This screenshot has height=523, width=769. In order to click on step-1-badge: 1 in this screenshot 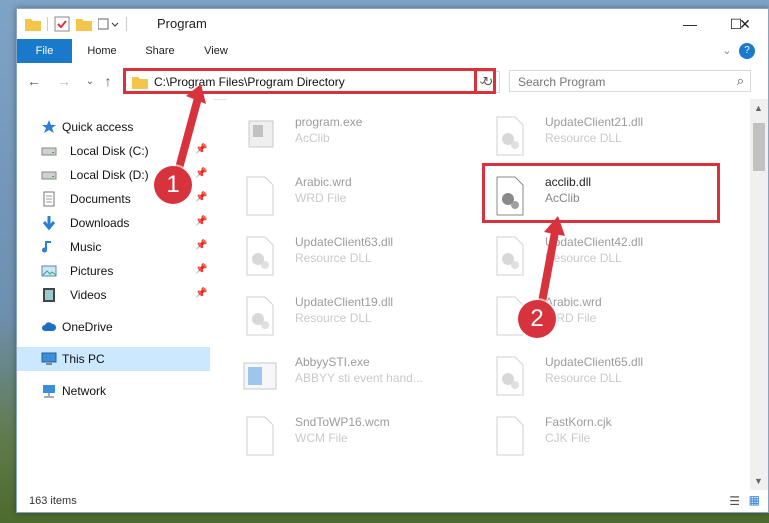, I will do `click(173, 185)`.